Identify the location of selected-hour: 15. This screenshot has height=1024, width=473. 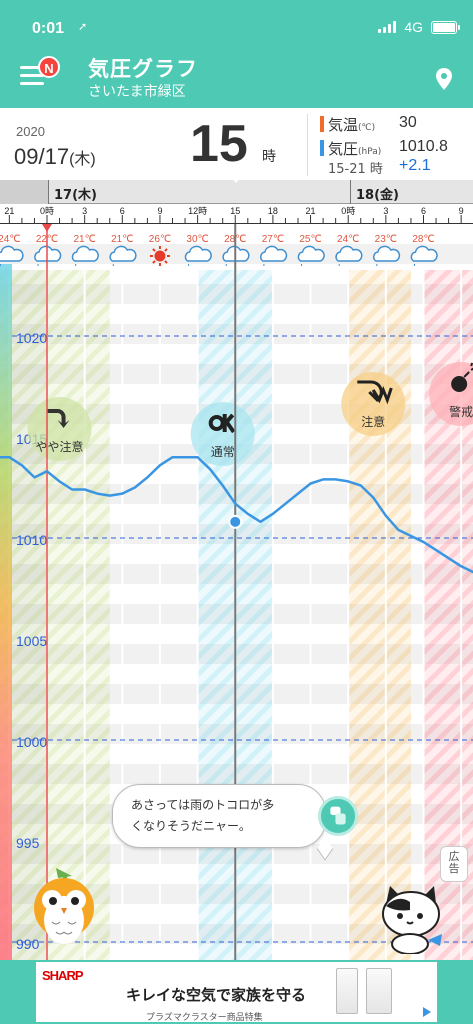
(219, 144).